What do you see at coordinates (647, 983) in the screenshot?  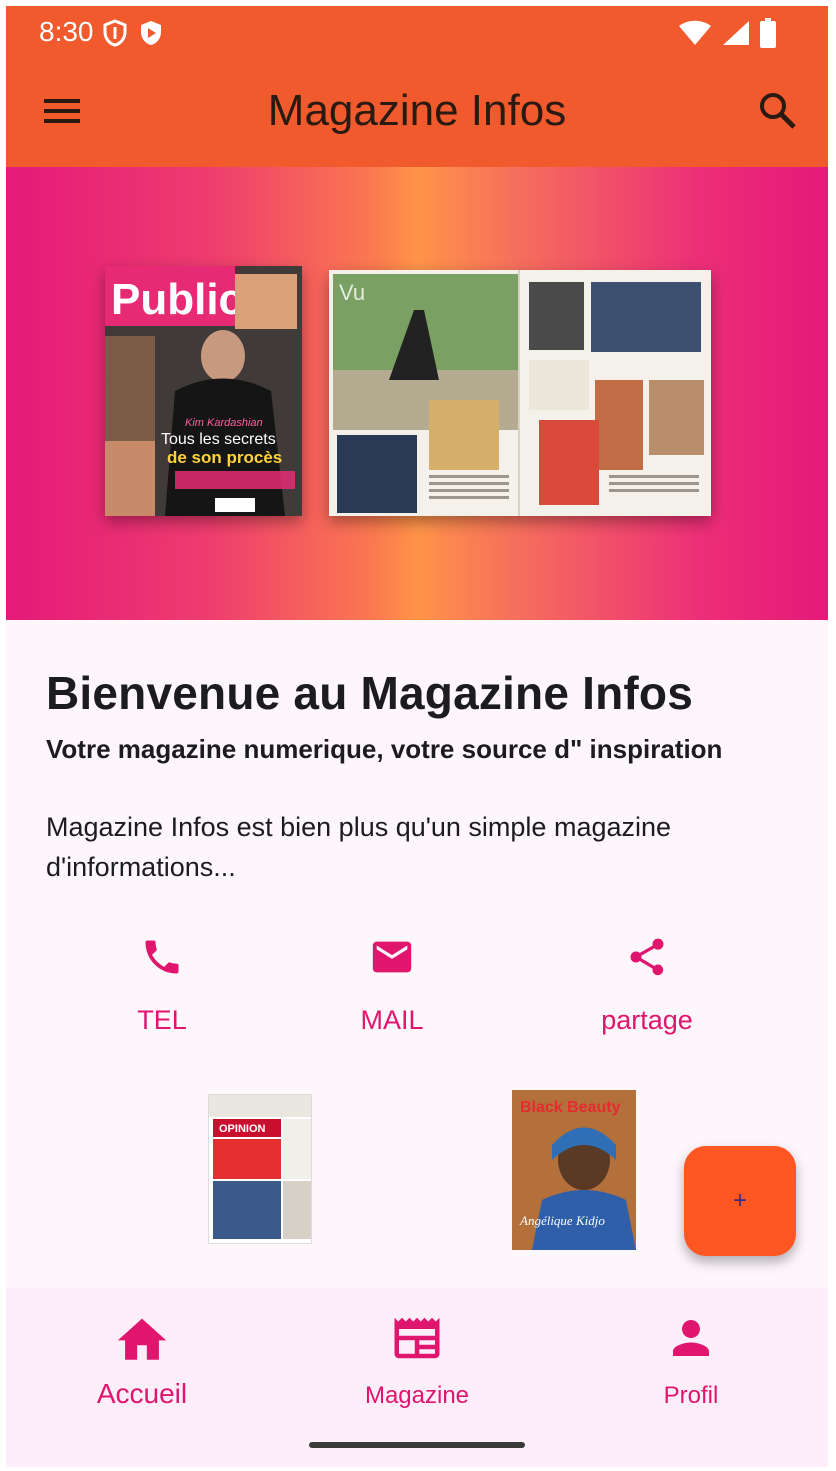 I see `share-button: partage` at bounding box center [647, 983].